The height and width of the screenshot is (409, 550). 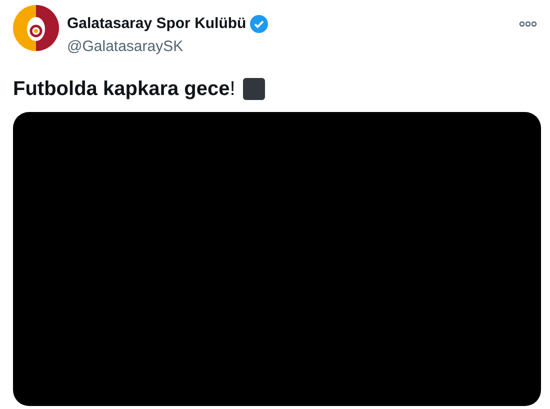 What do you see at coordinates (528, 24) in the screenshot?
I see `more-icon` at bounding box center [528, 24].